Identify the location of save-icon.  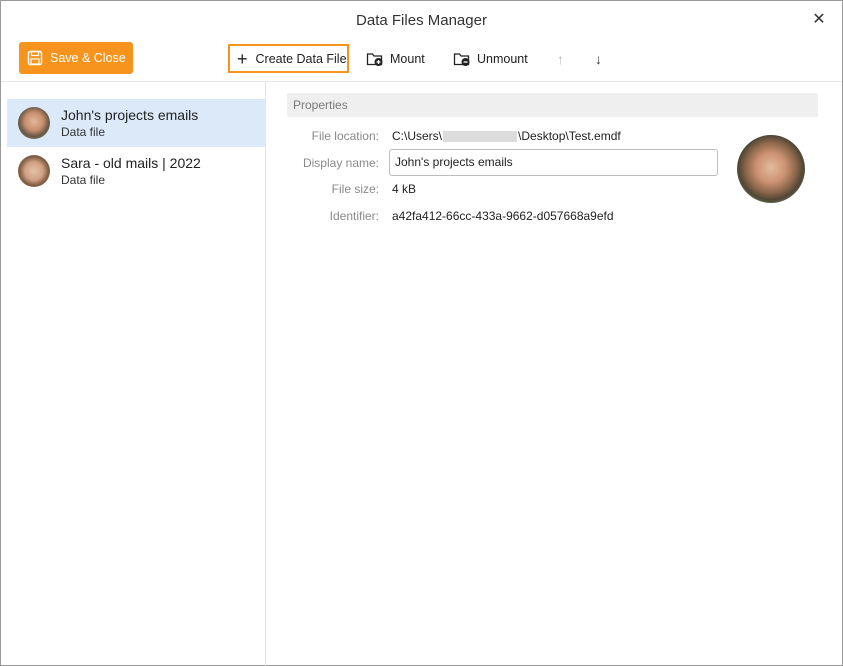
(35, 58).